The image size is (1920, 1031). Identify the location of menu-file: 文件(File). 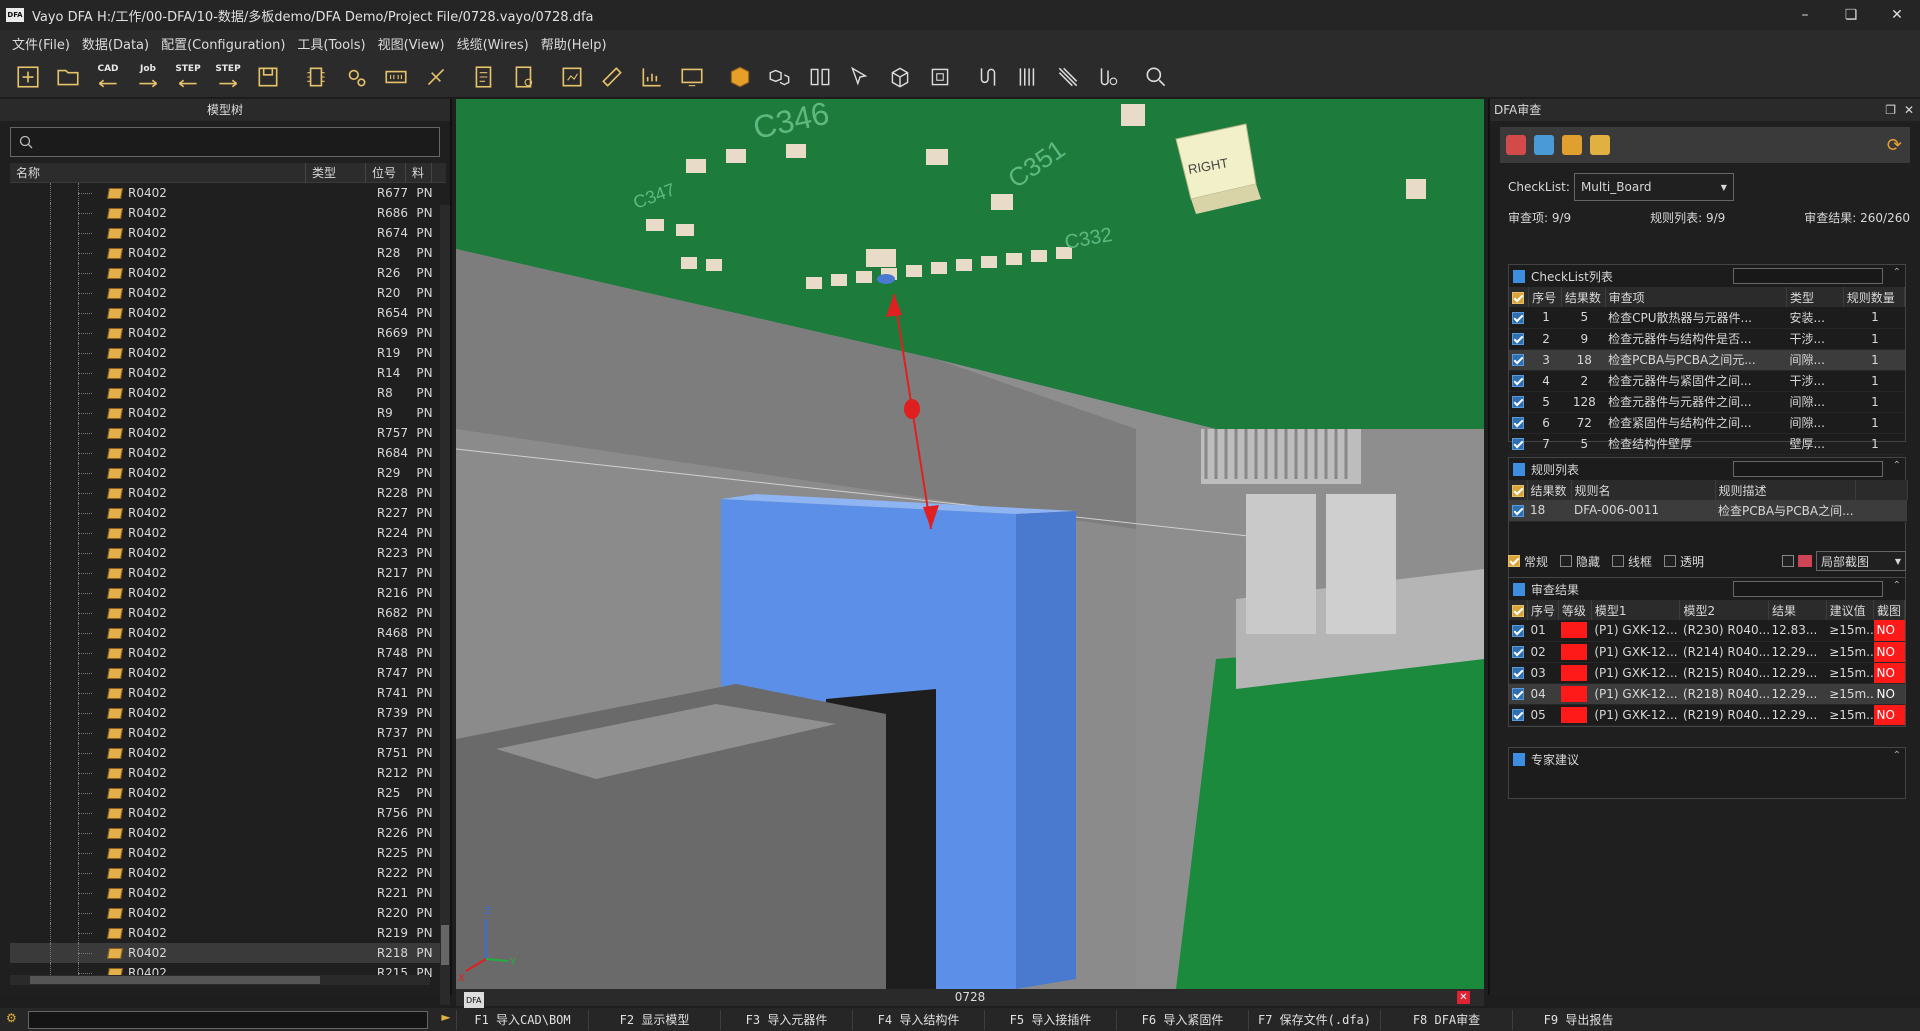
(41, 43).